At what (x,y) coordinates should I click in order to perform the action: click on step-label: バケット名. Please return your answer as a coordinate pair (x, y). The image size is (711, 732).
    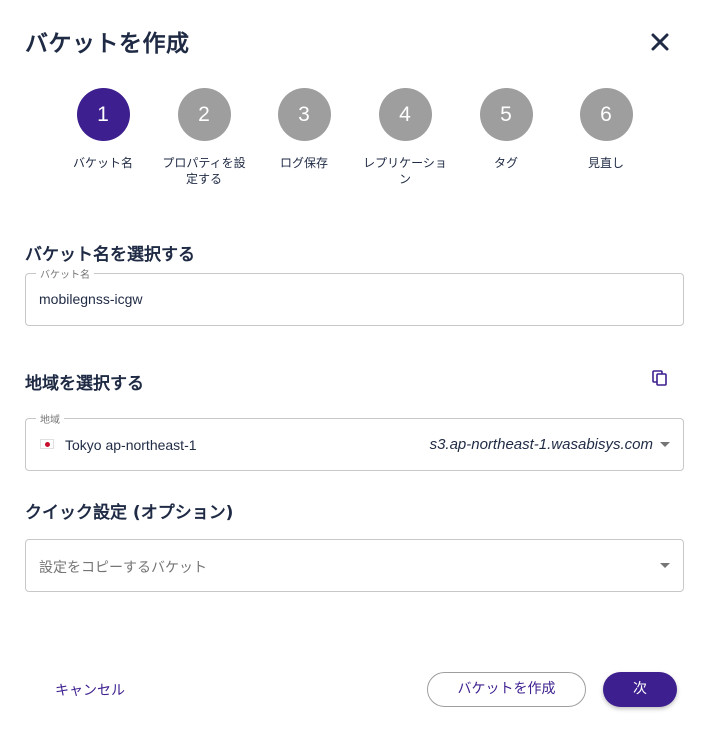
    Looking at the image, I should click on (102, 163).